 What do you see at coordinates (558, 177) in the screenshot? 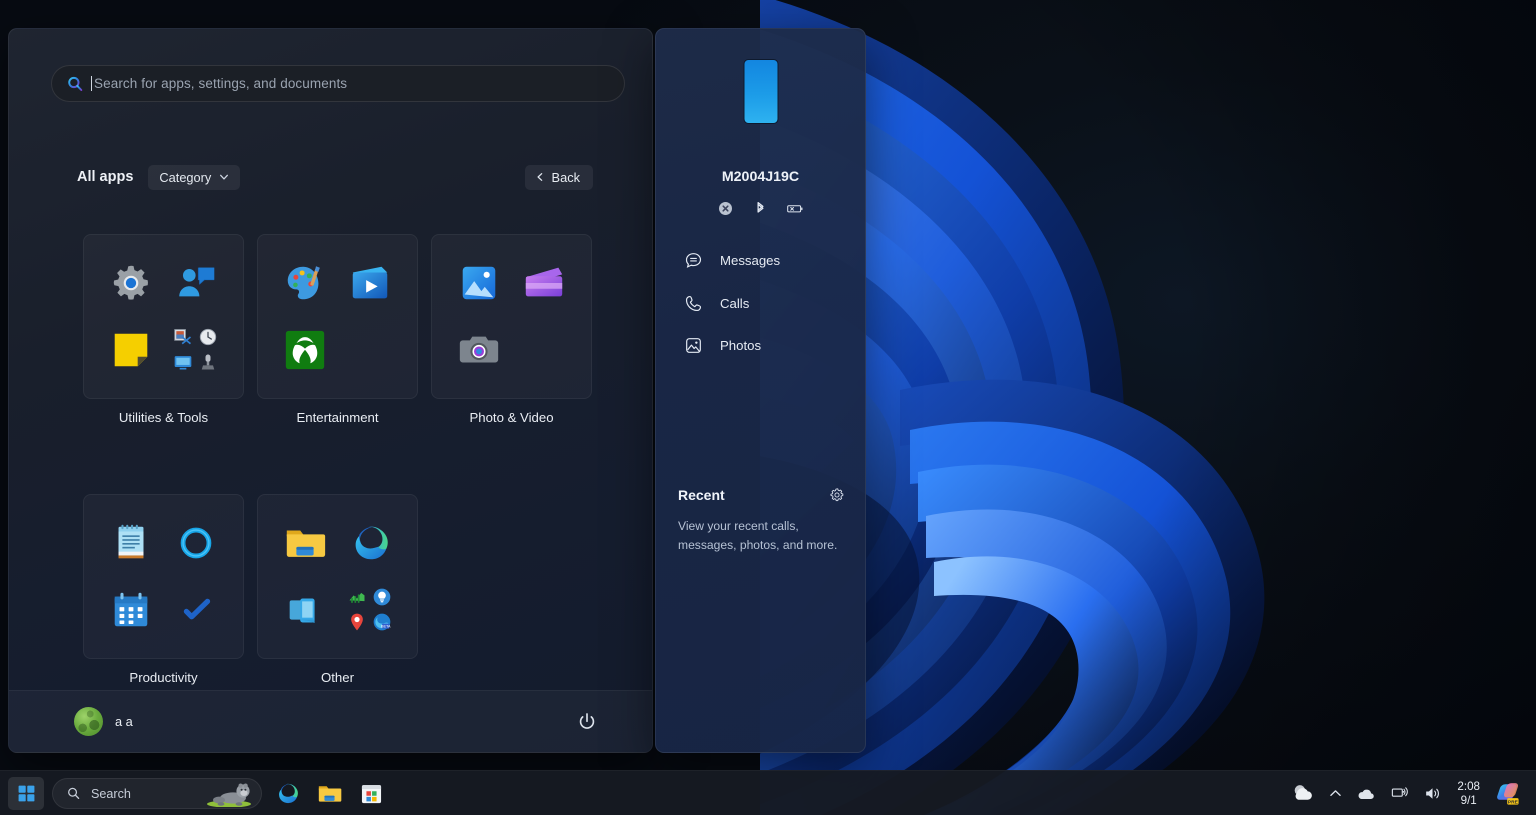
I see `back-button: Back` at bounding box center [558, 177].